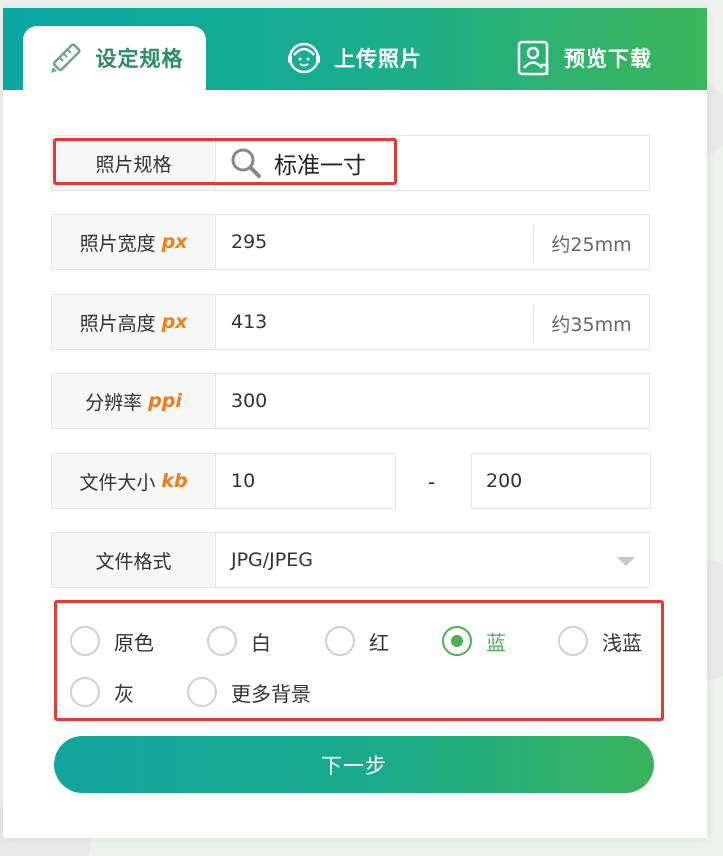 This screenshot has height=856, width=723. What do you see at coordinates (591, 243) in the screenshot?
I see `photo-width-approx: 约25mm` at bounding box center [591, 243].